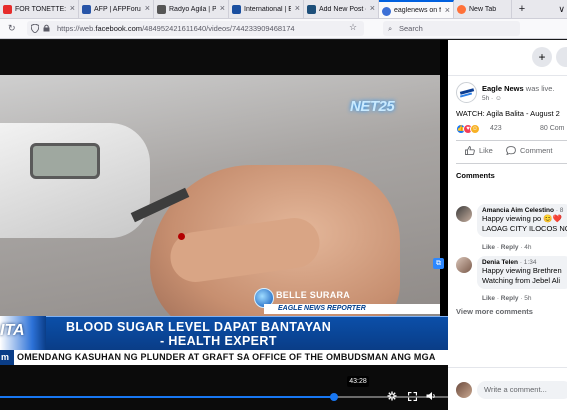  Describe the element at coordinates (76, 28) in the screenshot. I see `url-prefix: https://web.` at that location.